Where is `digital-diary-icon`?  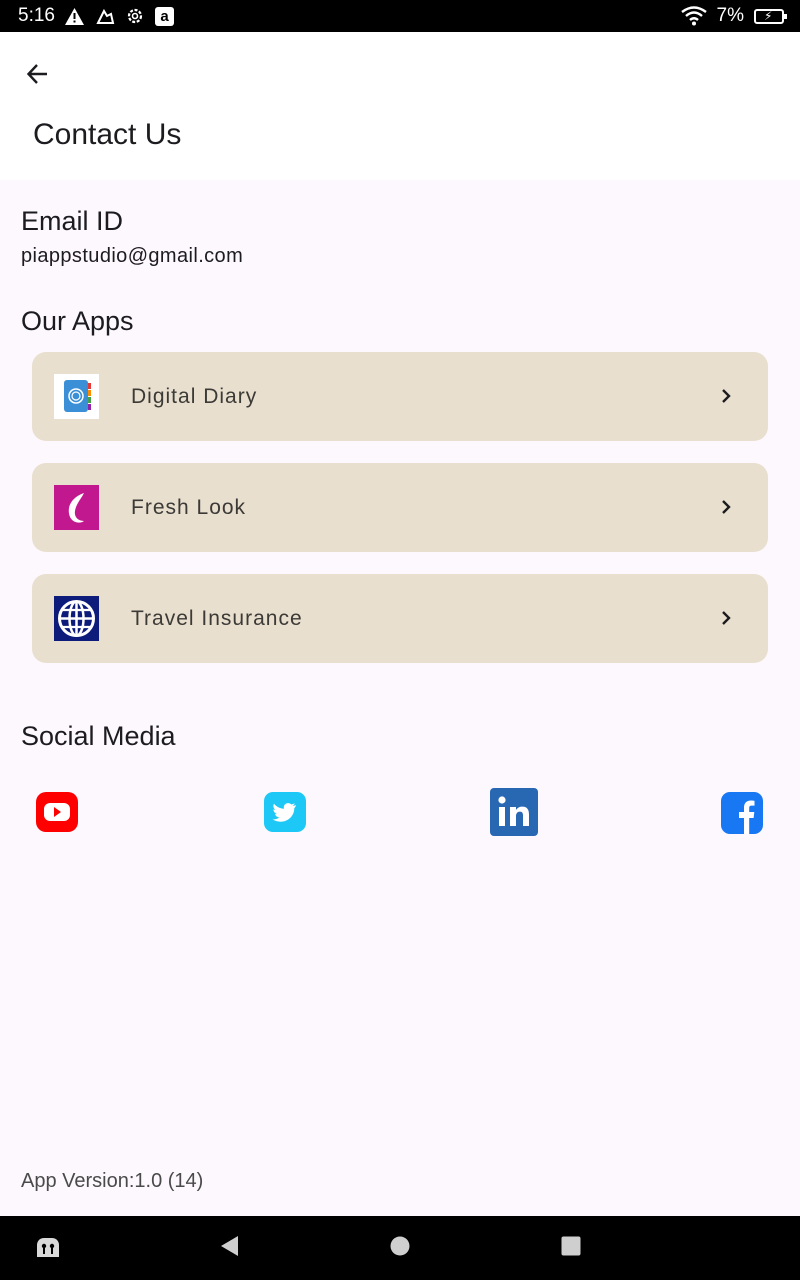 digital-diary-icon is located at coordinates (76, 396).